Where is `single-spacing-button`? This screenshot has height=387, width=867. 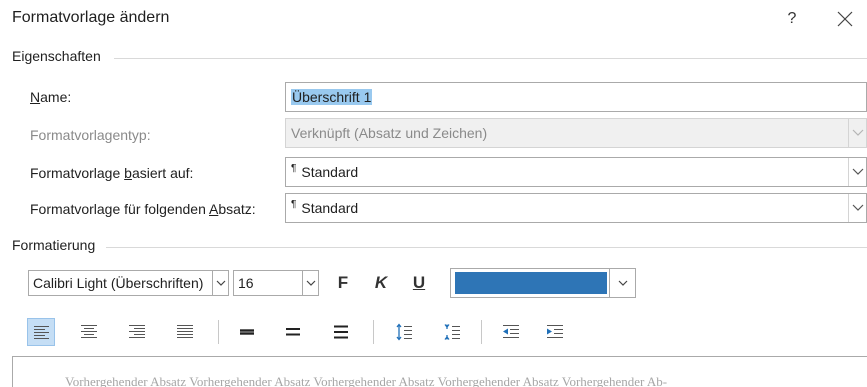 single-spacing-button is located at coordinates (247, 332).